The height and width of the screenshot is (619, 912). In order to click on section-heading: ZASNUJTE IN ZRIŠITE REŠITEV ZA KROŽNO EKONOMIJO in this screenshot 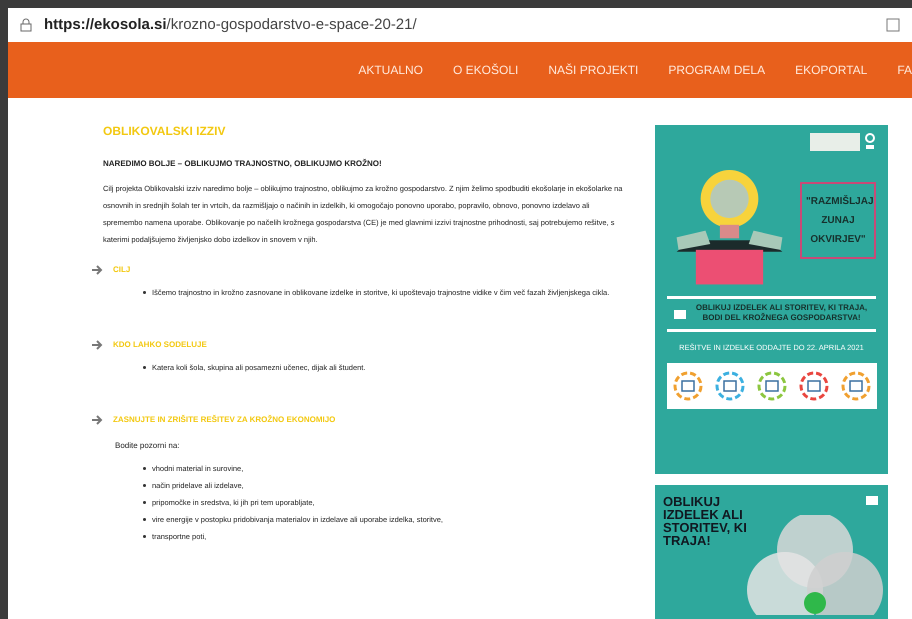, I will do `click(224, 420)`.